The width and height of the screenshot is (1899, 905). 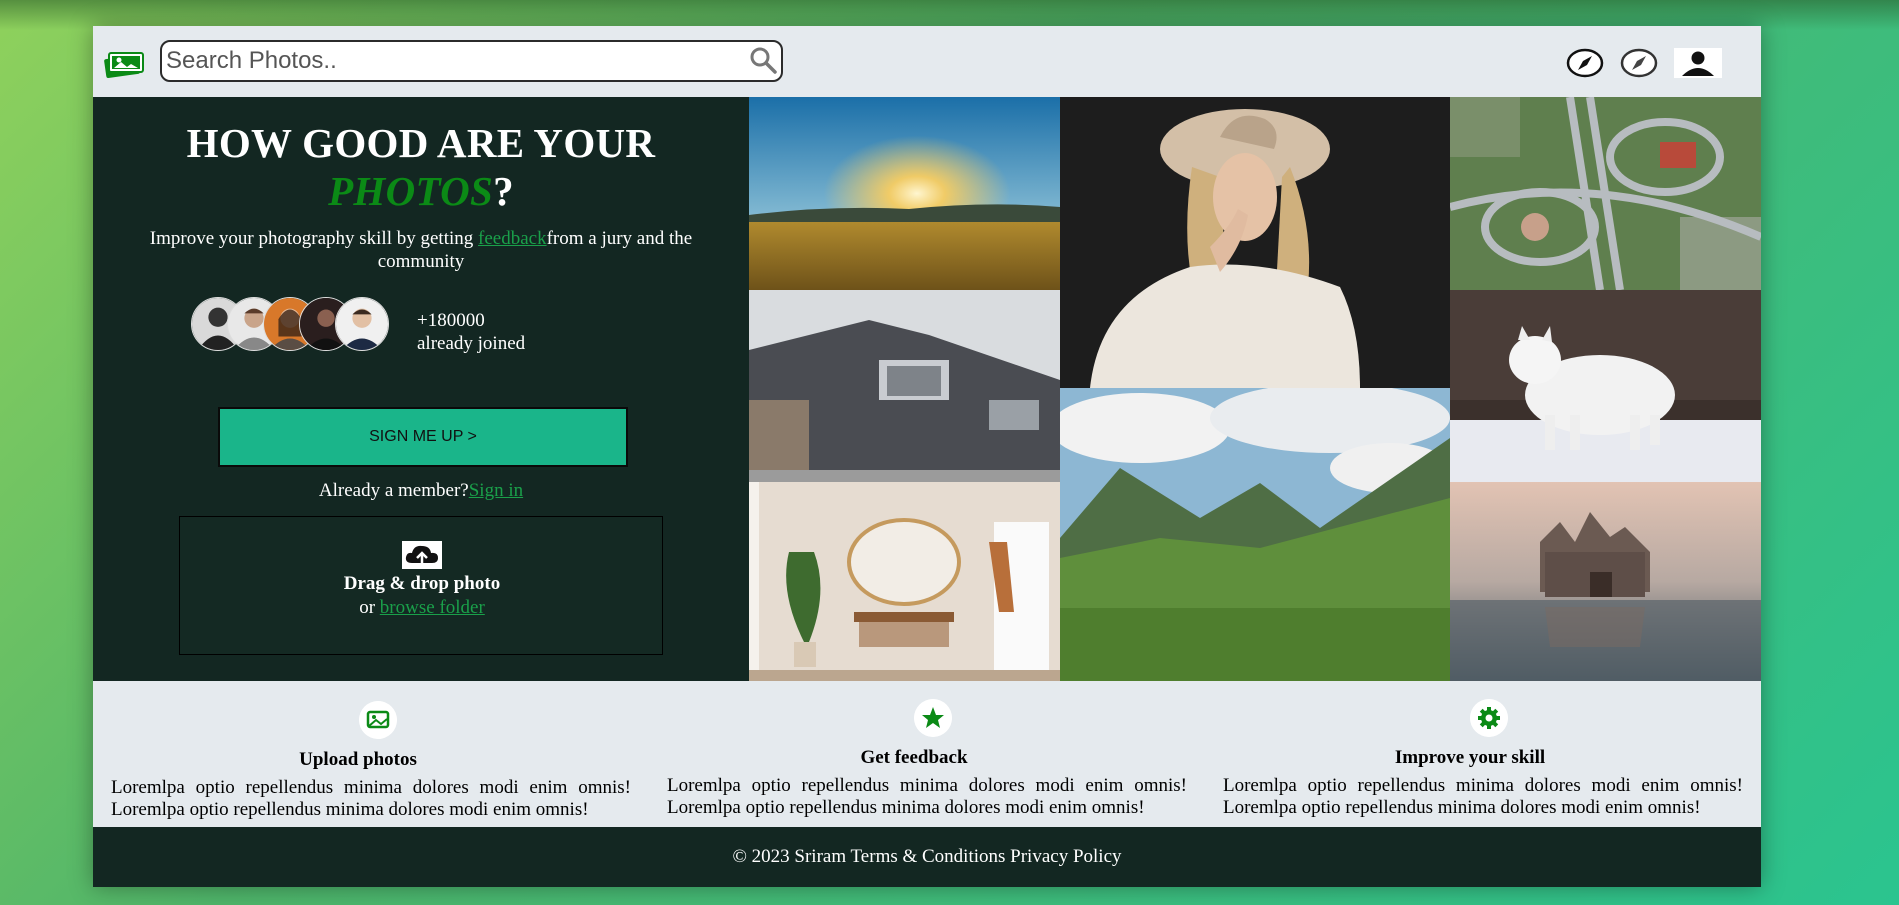 What do you see at coordinates (411, 191) in the screenshot?
I see `hero-title-accent: PHOTOS` at bounding box center [411, 191].